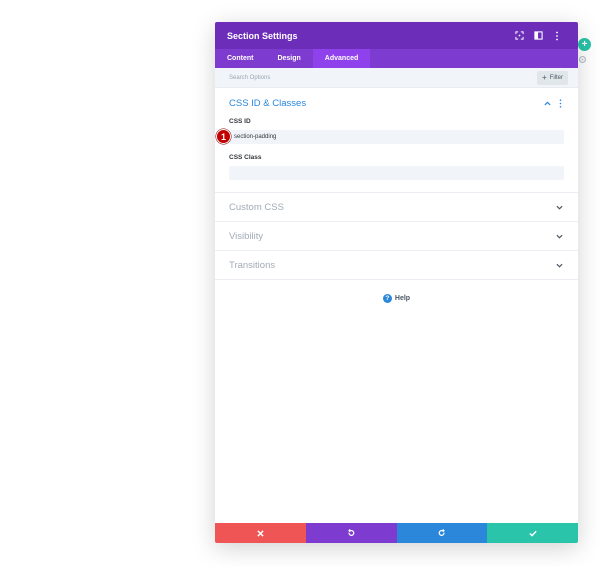  I want to click on group-title-css: CSS ID & Classes, so click(268, 103).